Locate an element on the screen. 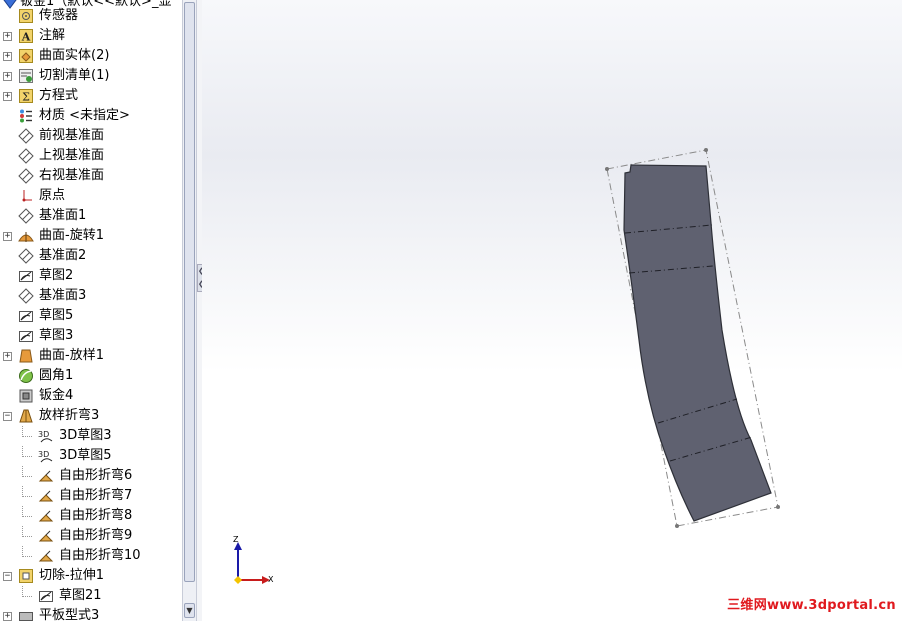 The width and height of the screenshot is (902, 621). tree-item: 3D 3D草图5 is located at coordinates (91, 456).